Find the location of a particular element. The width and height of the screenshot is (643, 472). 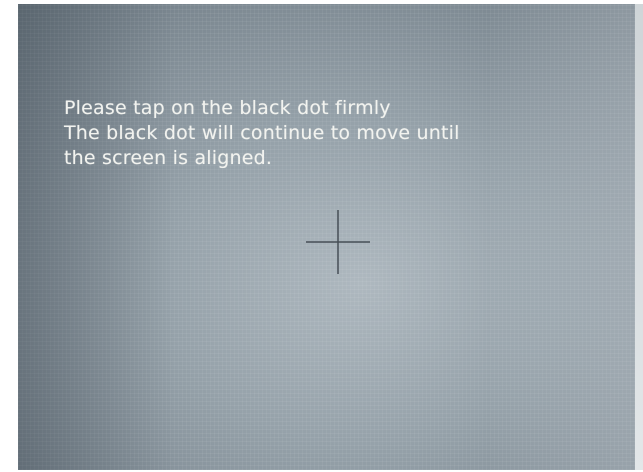

crosshair-icon is located at coordinates (338, 242).